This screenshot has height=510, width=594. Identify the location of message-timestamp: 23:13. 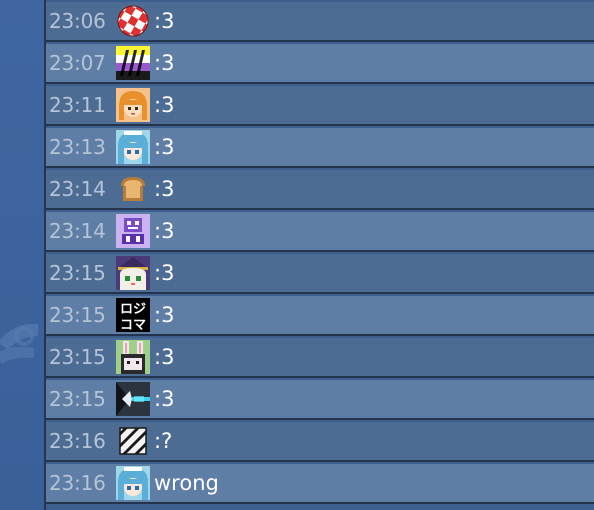
(77, 147).